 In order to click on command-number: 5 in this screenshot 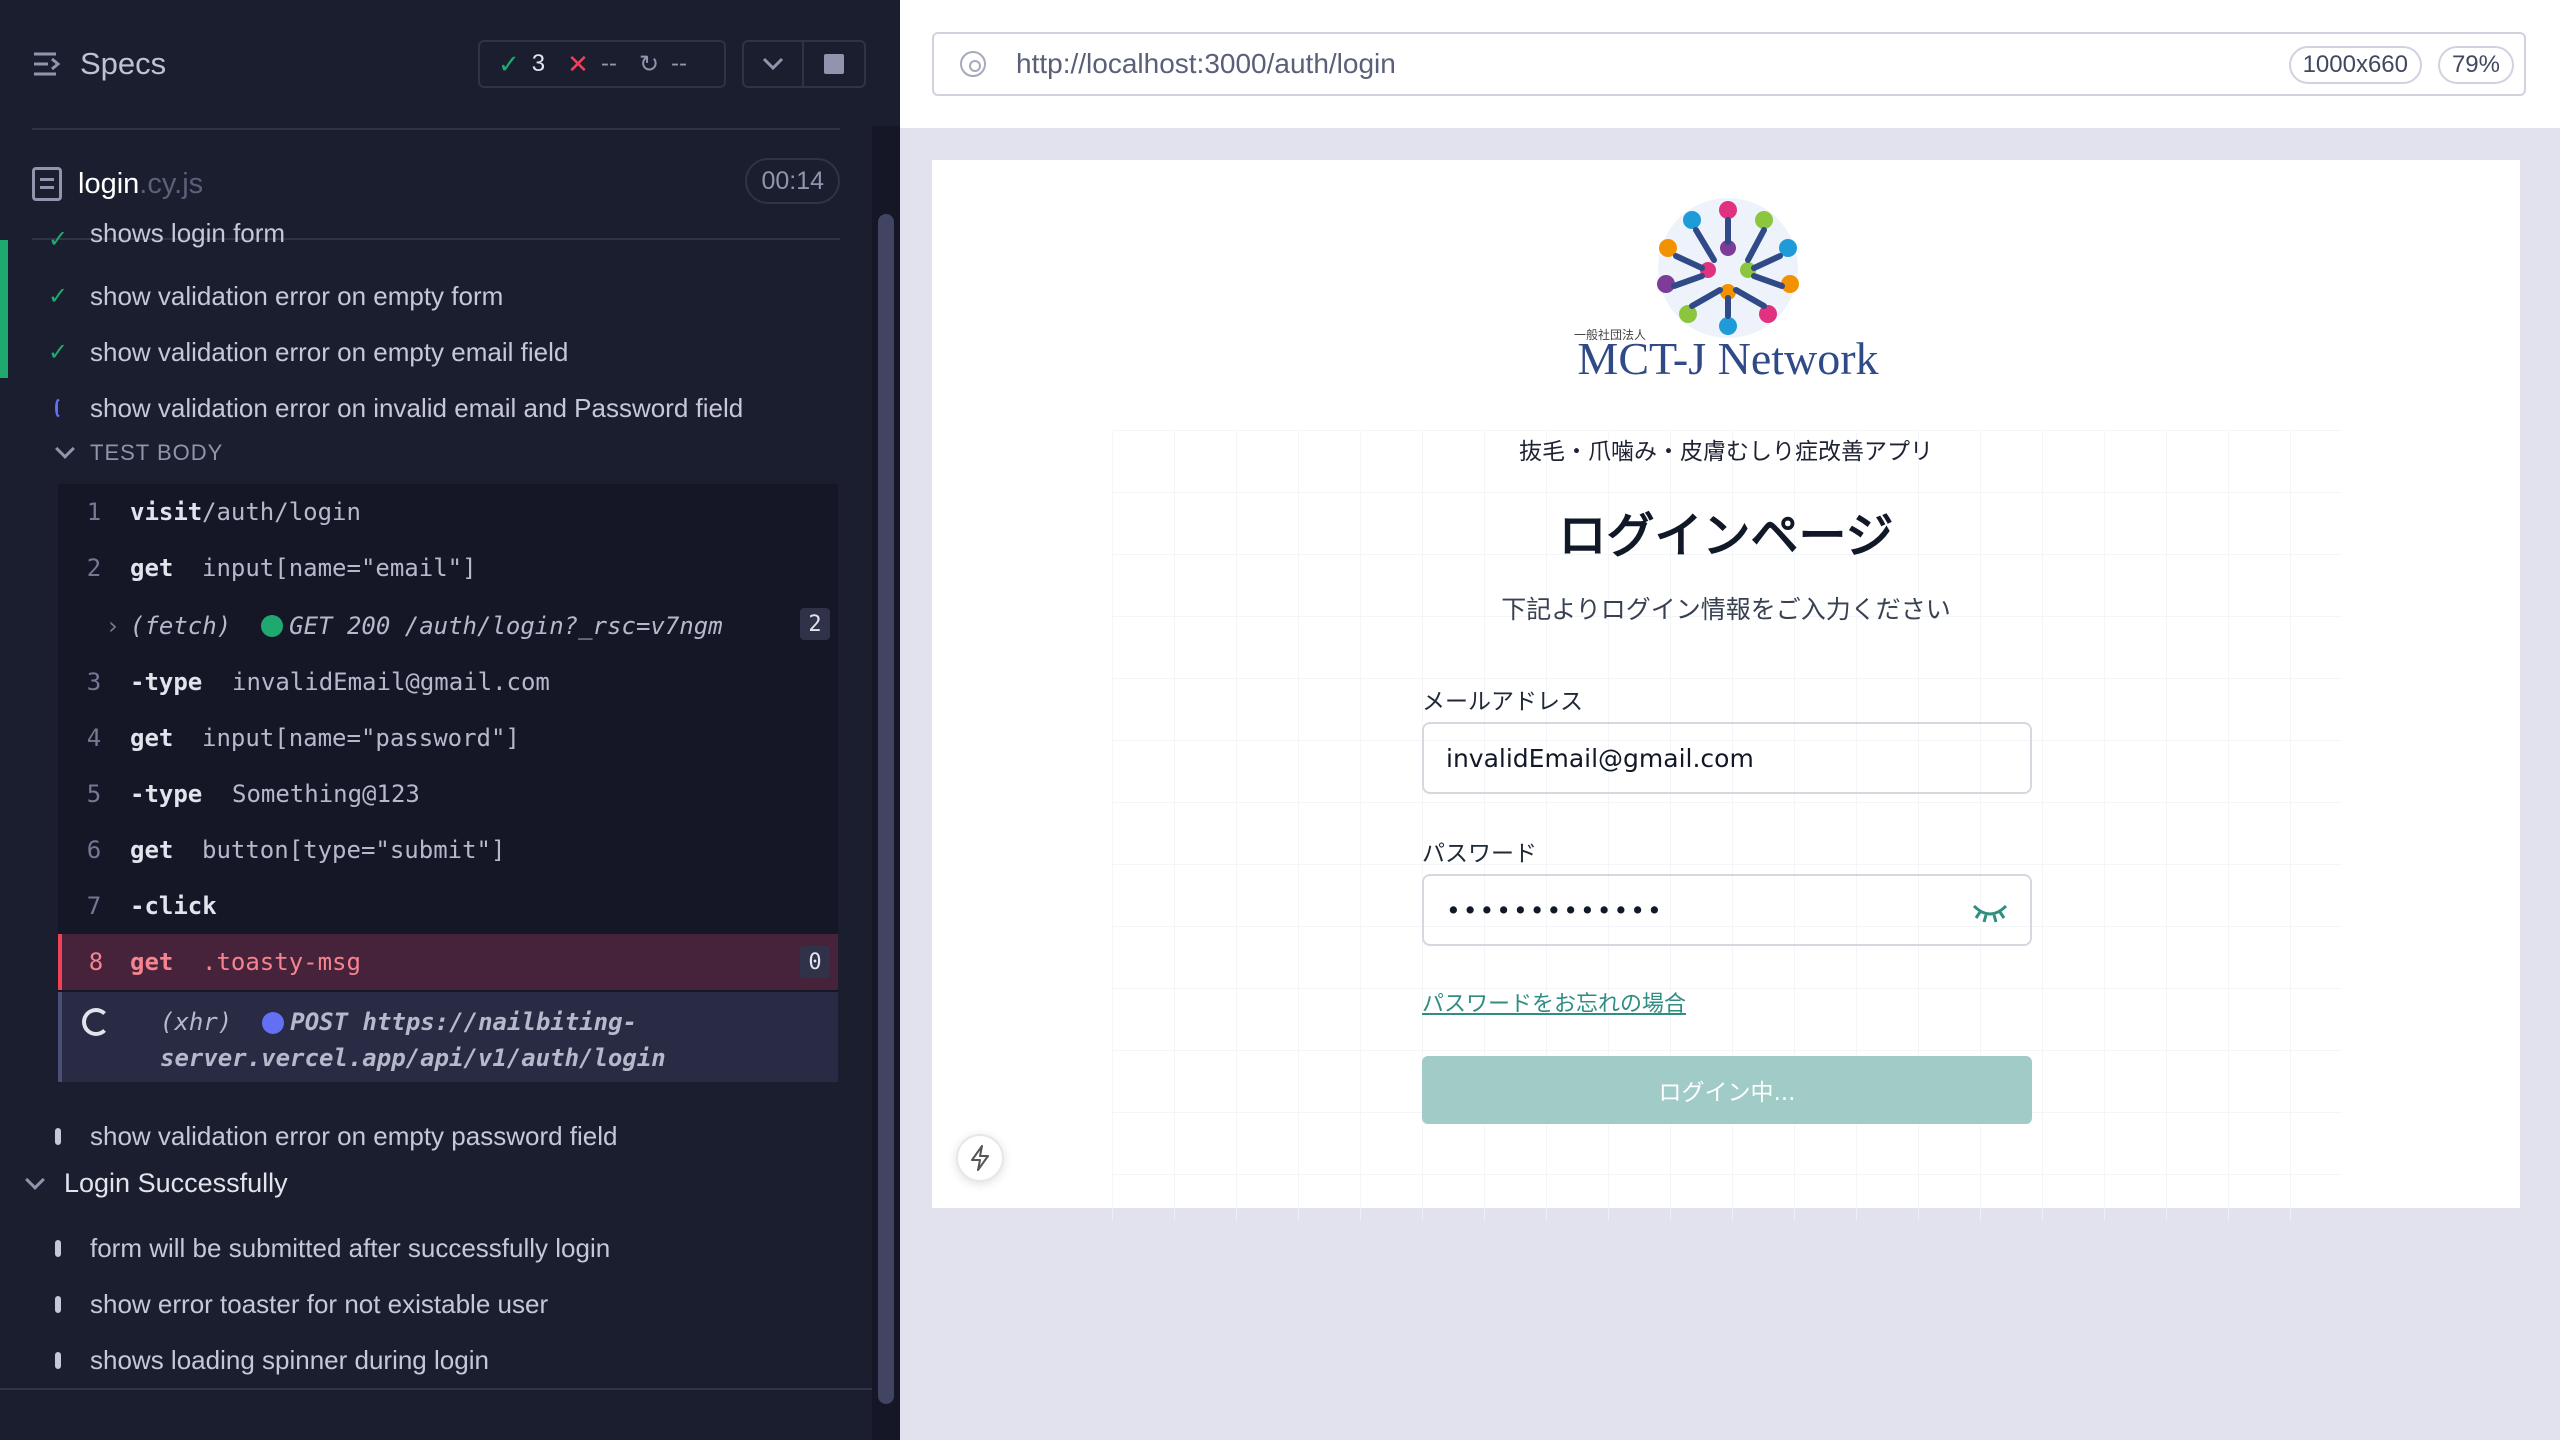, I will do `click(94, 794)`.